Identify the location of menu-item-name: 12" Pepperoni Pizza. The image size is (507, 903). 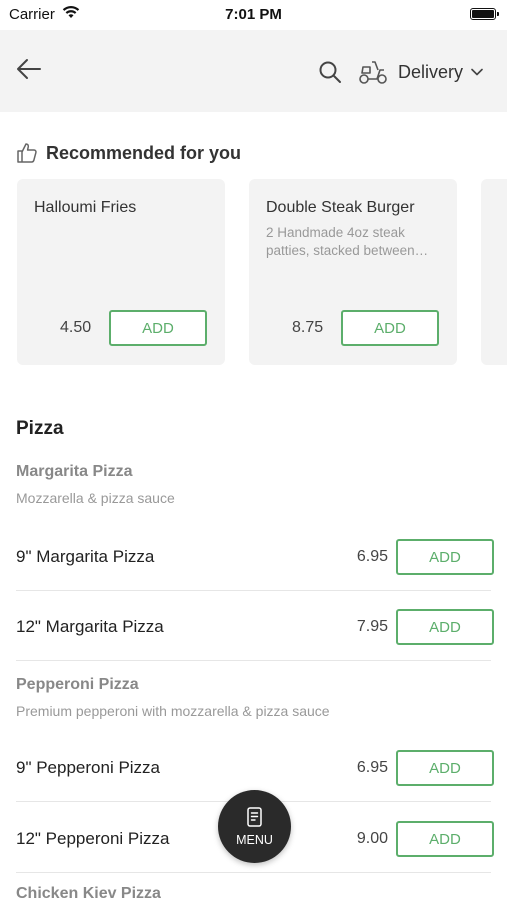
(93, 838).